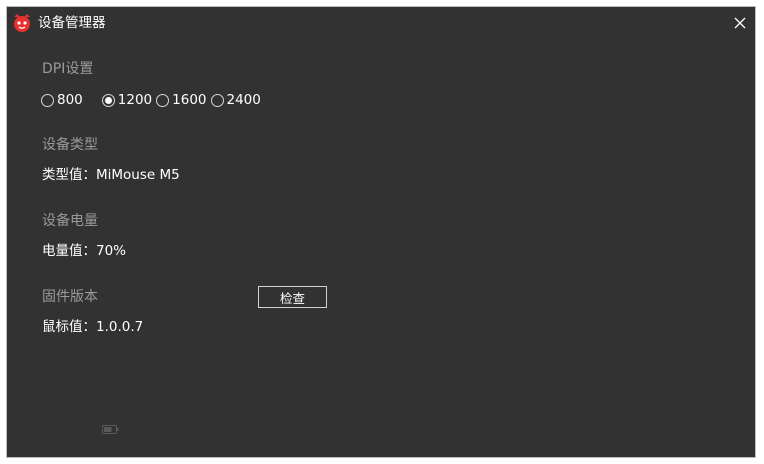 This screenshot has height=464, width=764. I want to click on app-logo-icon, so click(22, 23).